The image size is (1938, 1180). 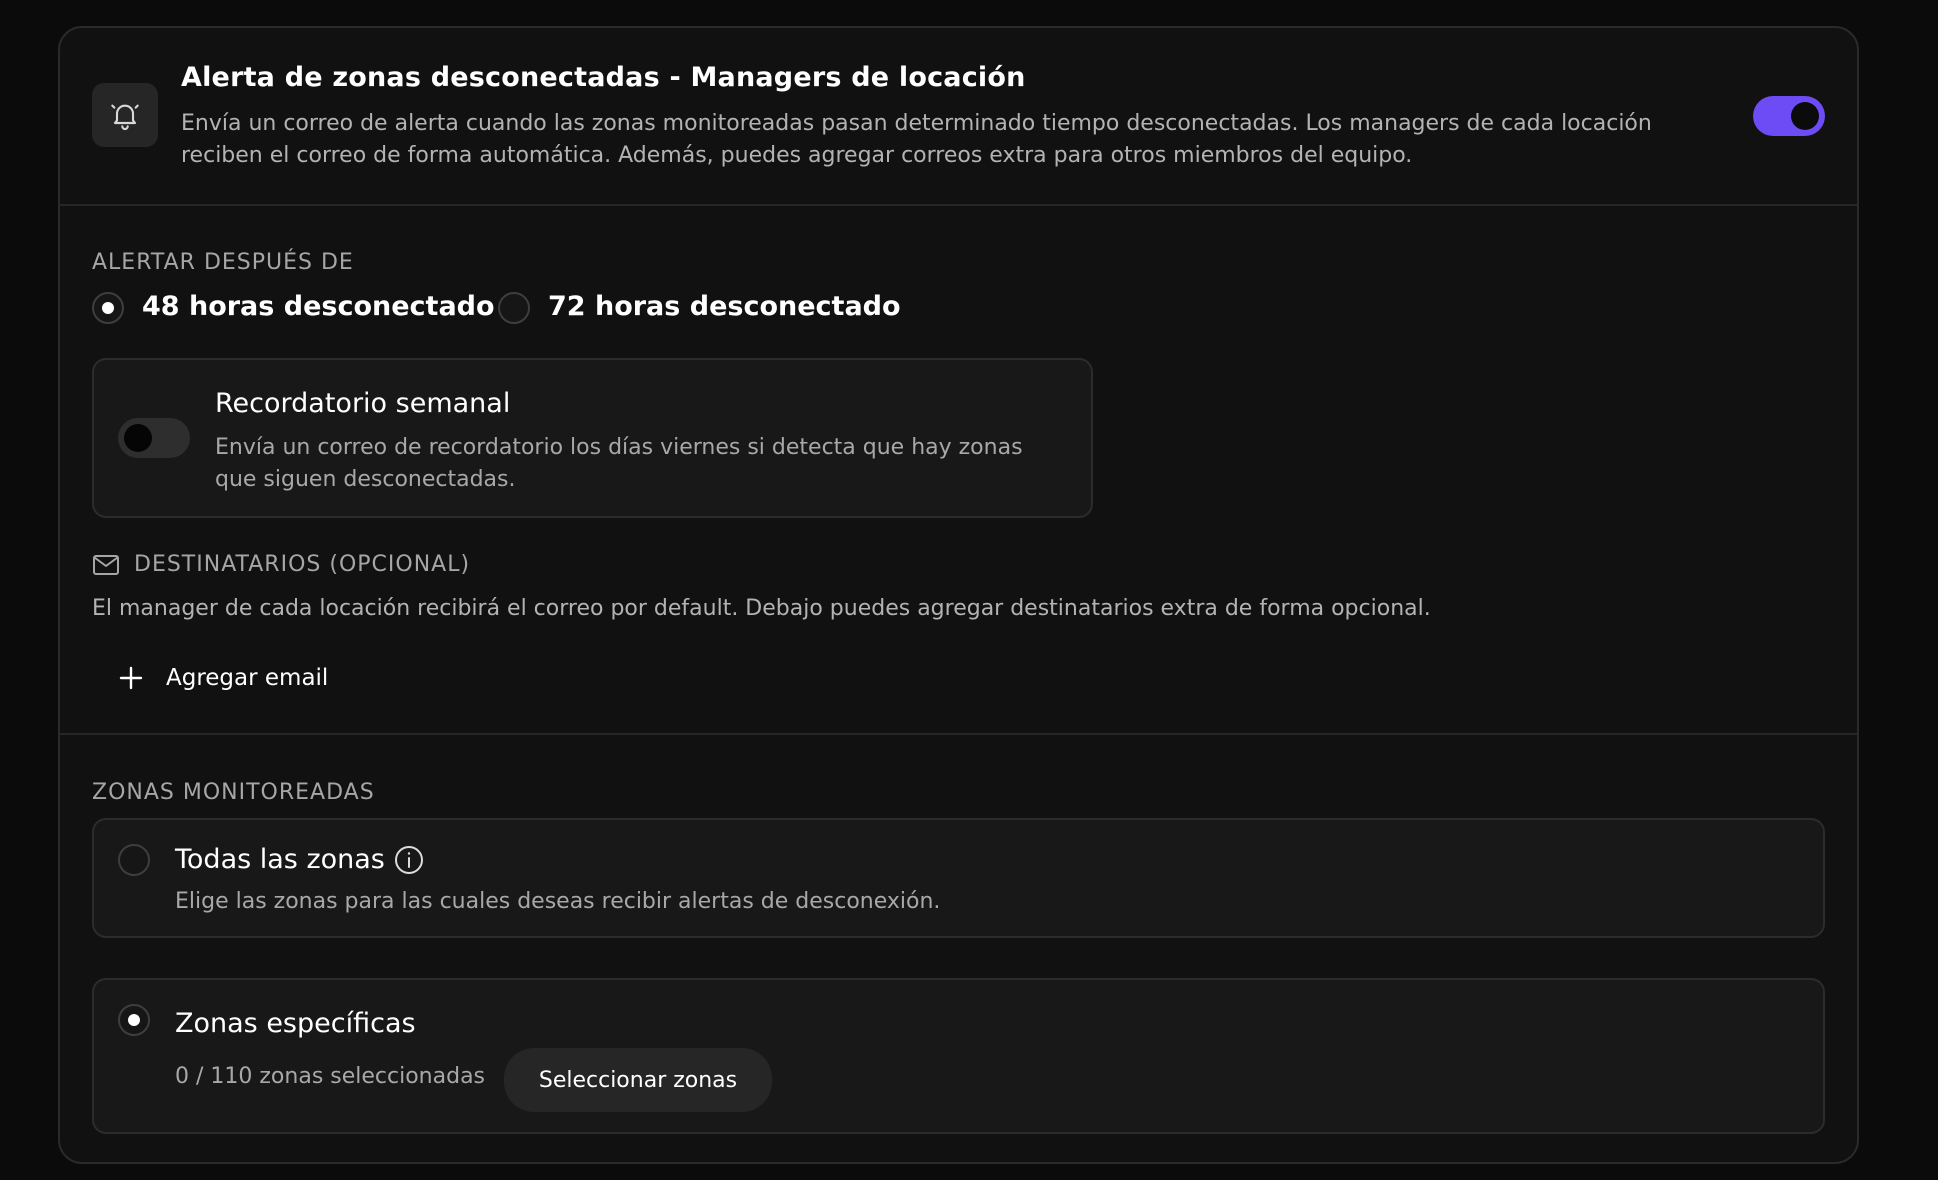 What do you see at coordinates (330, 1076) in the screenshot?
I see `selected-zones-counter: 0 / 110 zonas seleccionadas` at bounding box center [330, 1076].